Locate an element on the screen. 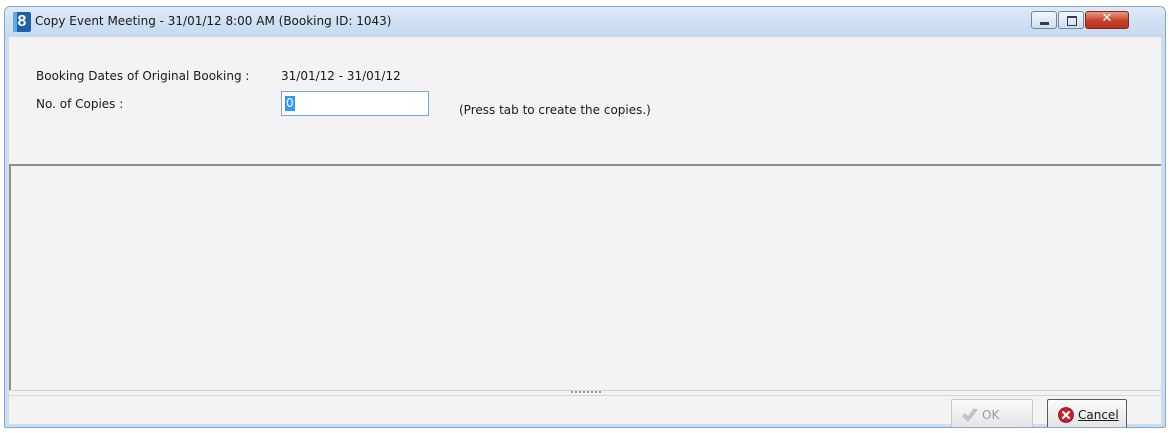  cancel-button: Cancel is located at coordinates (1087, 413).